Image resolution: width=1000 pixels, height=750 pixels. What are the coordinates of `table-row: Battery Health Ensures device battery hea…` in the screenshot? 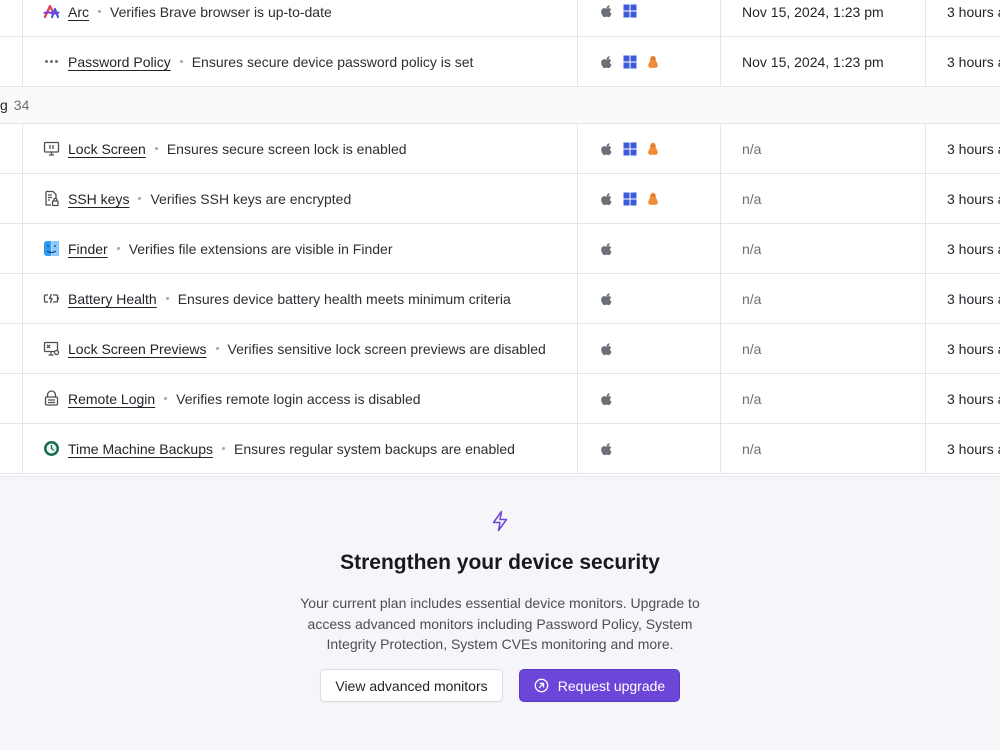 It's located at (500, 299).